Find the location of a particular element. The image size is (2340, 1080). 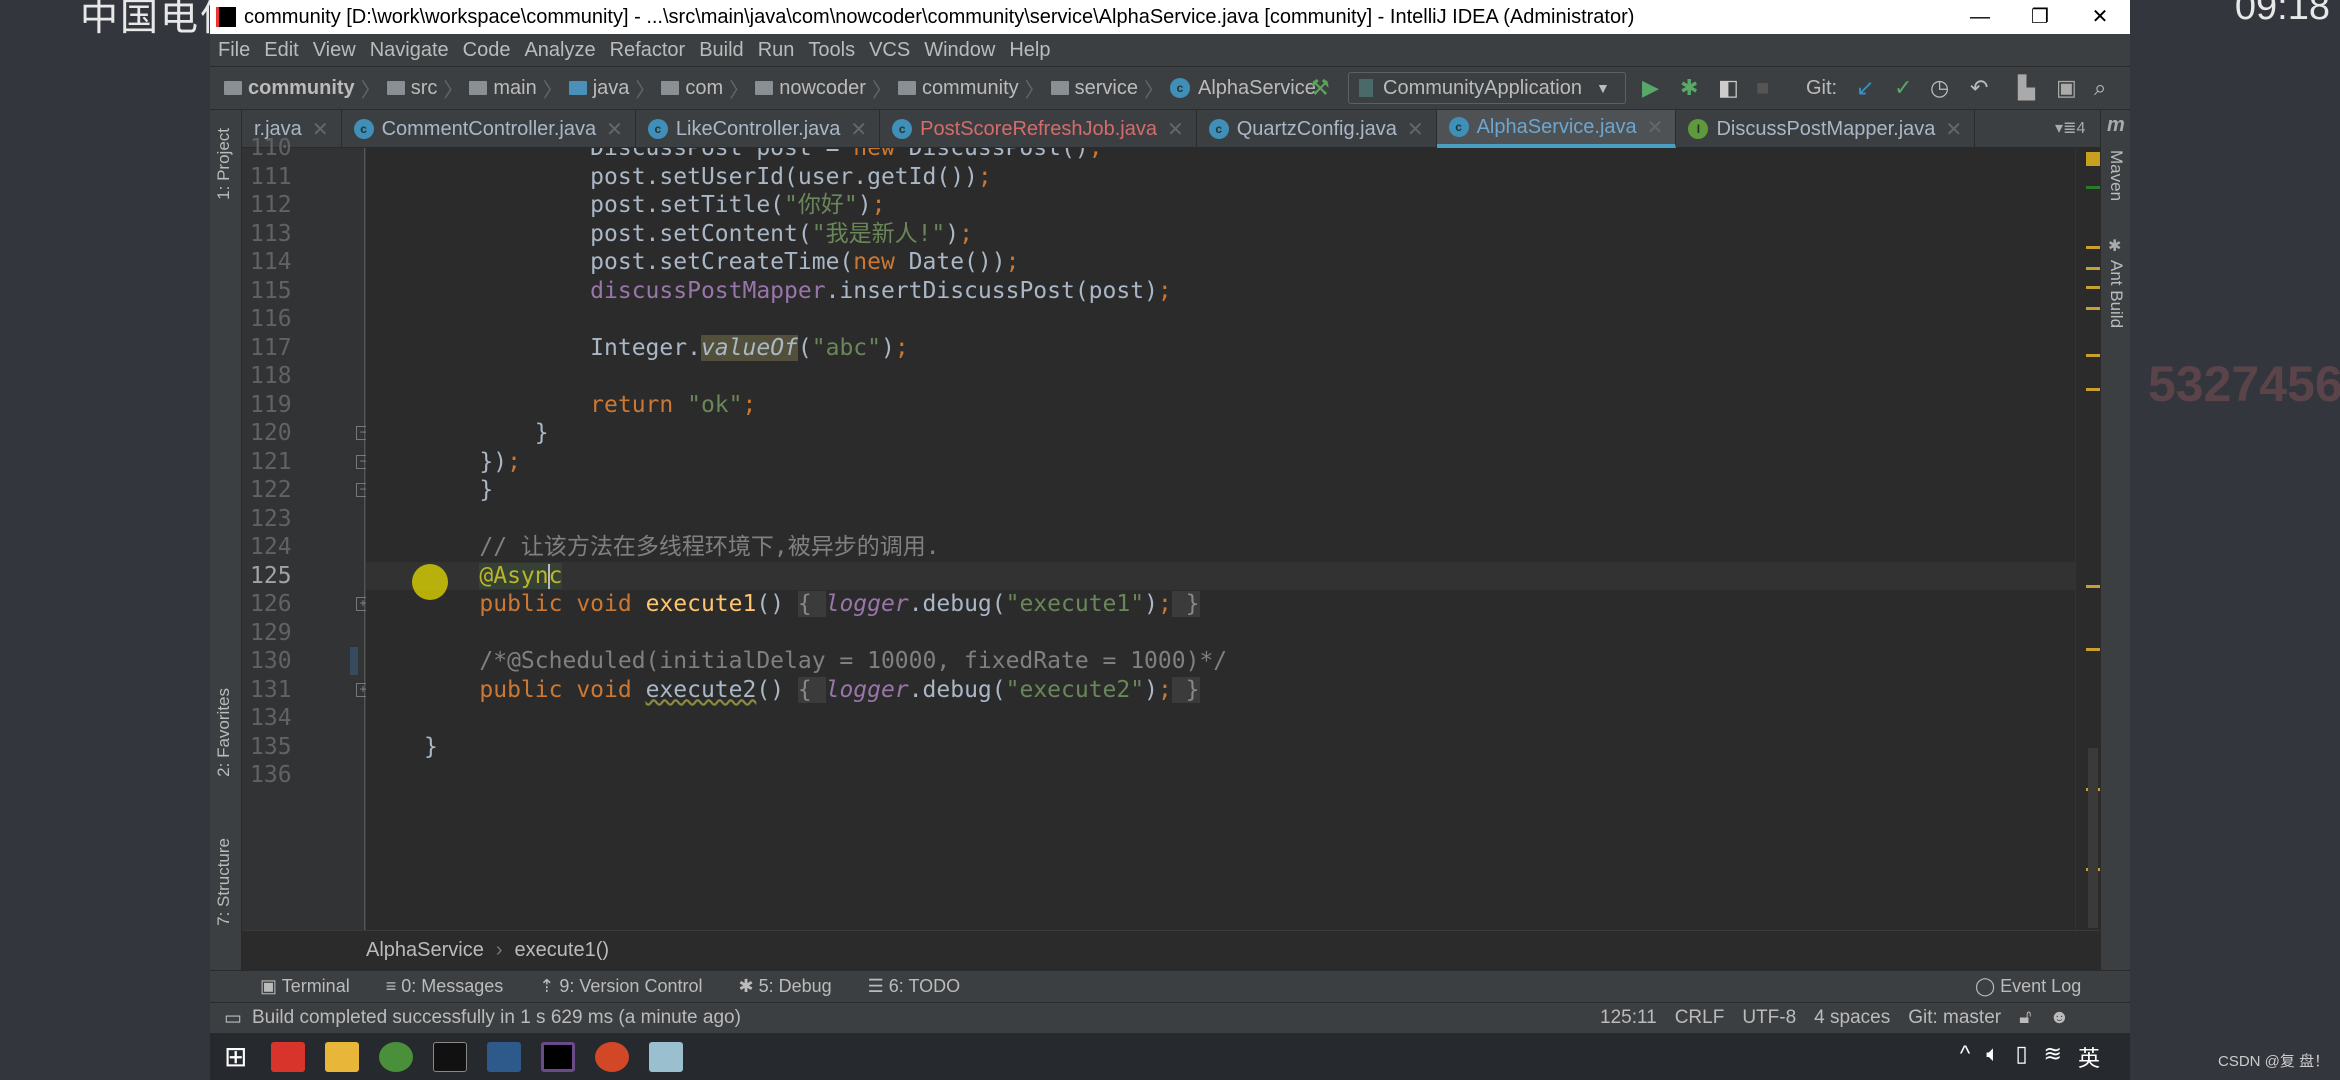

maximize-button: ❐ is located at coordinates (2040, 17).